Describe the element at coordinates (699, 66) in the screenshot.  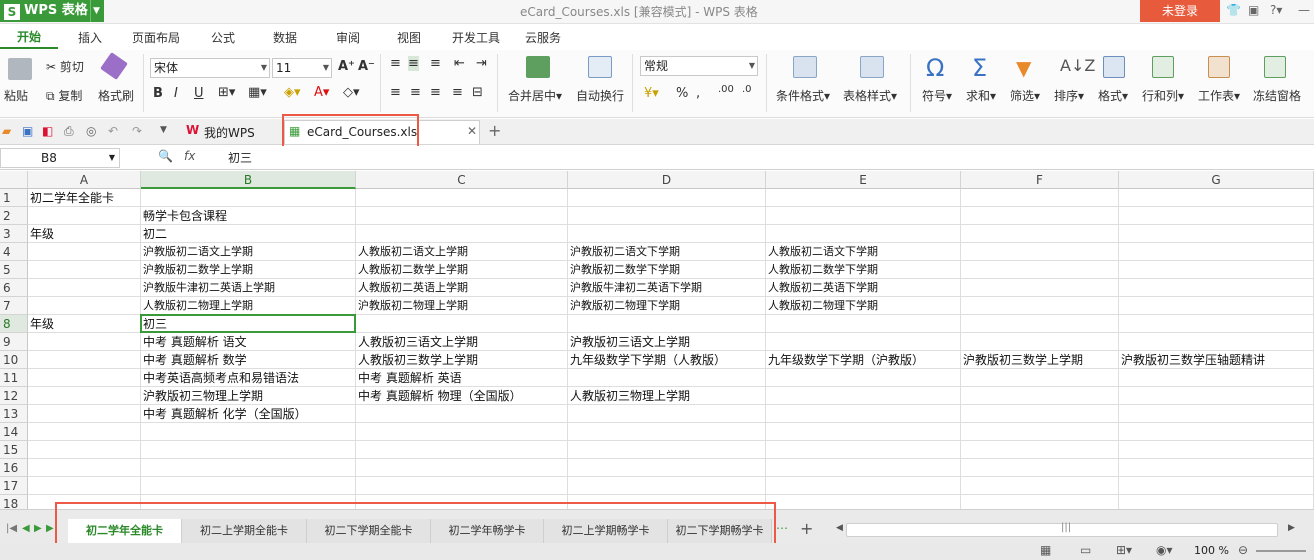
I see `number-format-select: 常规 ▼` at that location.